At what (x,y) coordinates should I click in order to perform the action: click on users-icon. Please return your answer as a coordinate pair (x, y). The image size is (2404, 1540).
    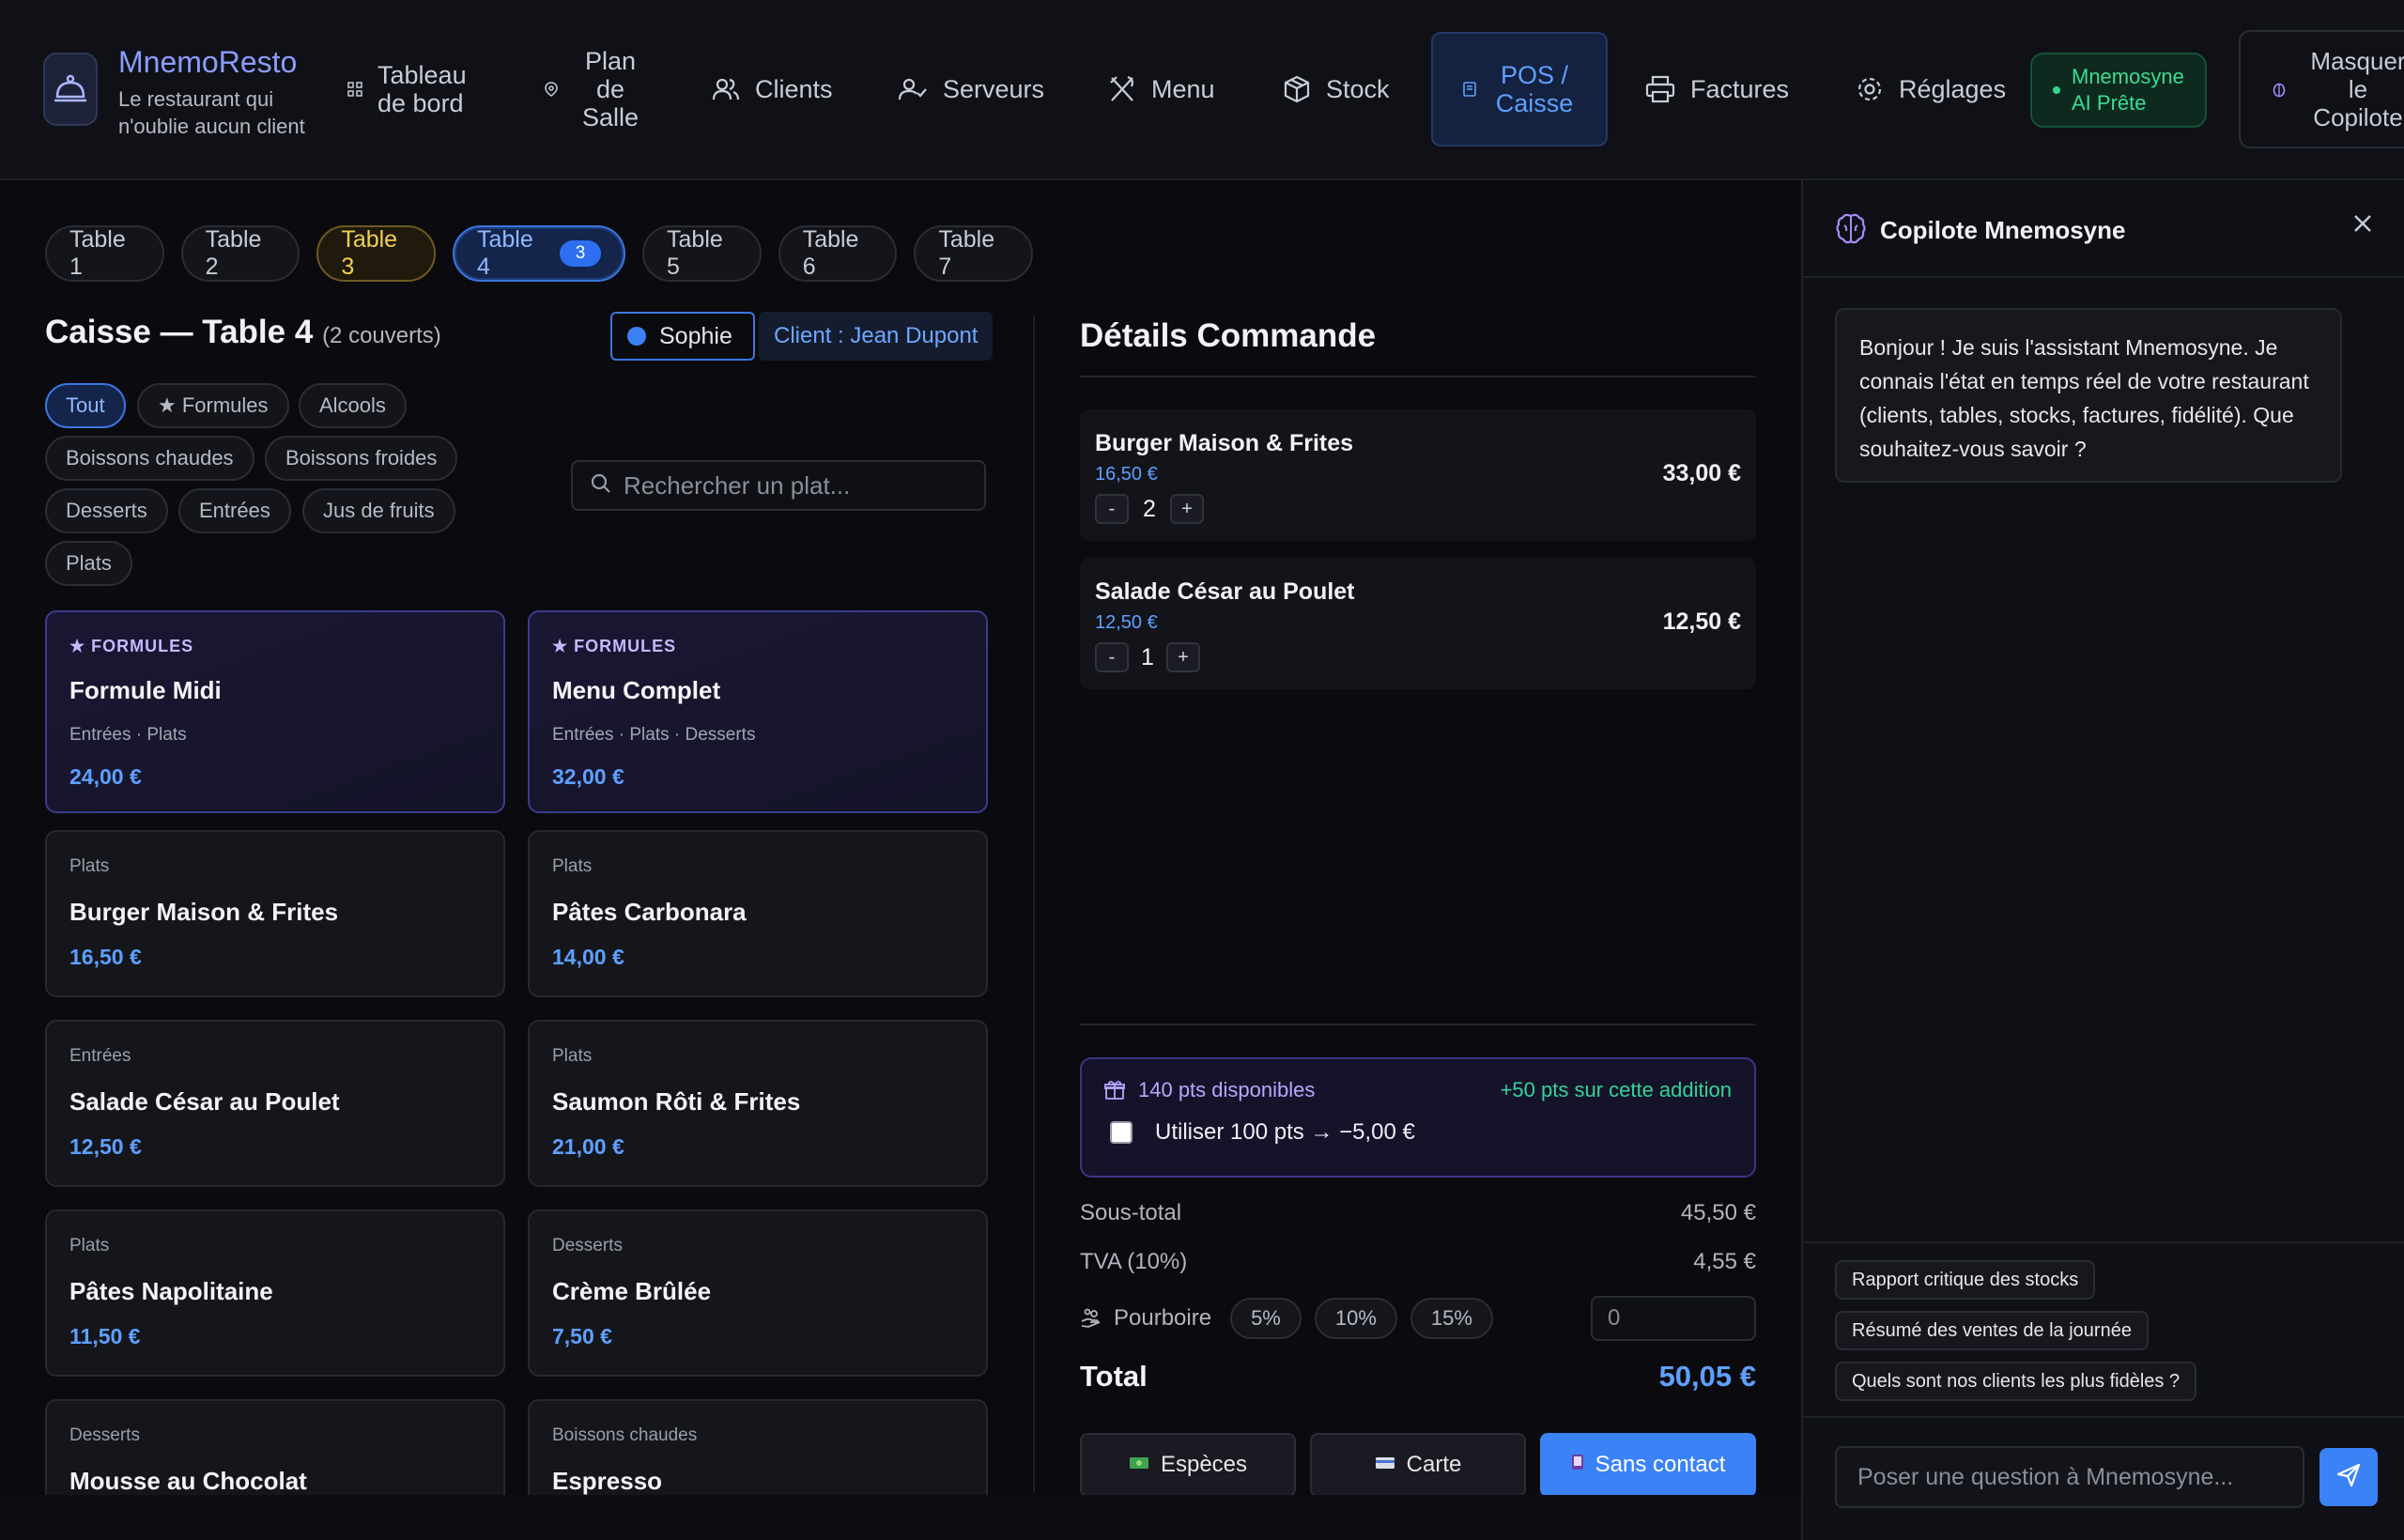
    Looking at the image, I should click on (726, 89).